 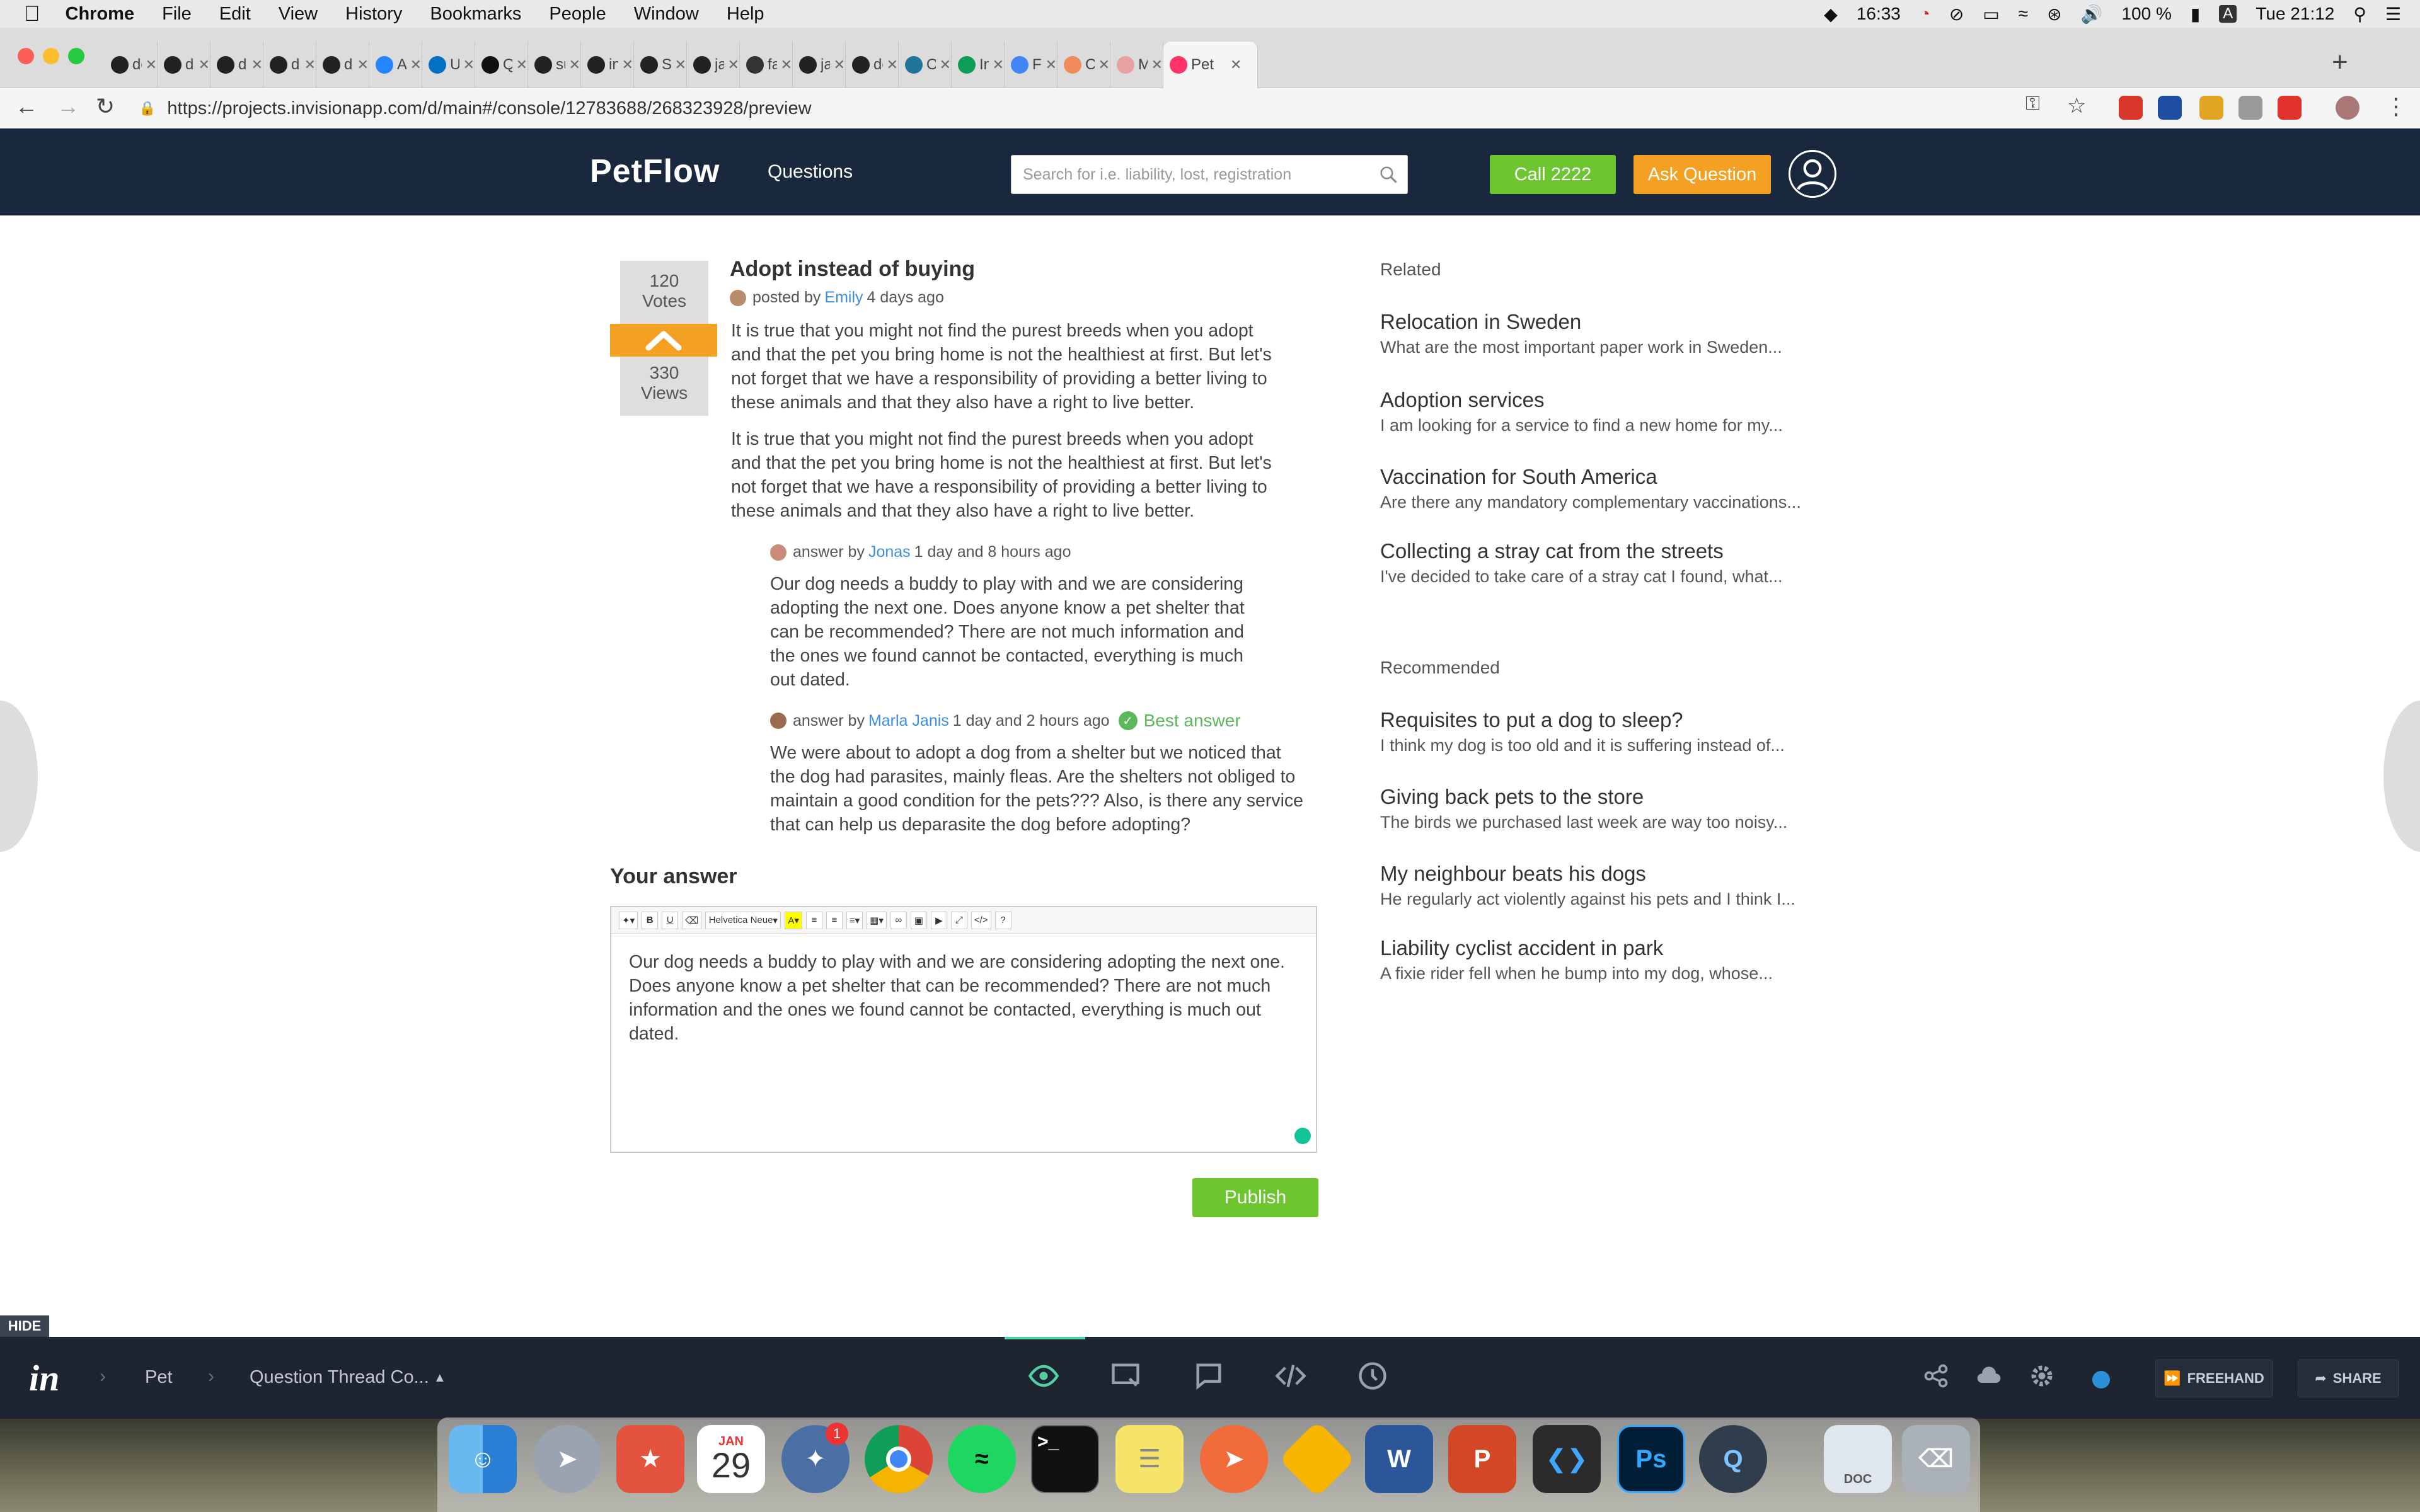 I want to click on spotify-icon: ≈, so click(x=982, y=1459).